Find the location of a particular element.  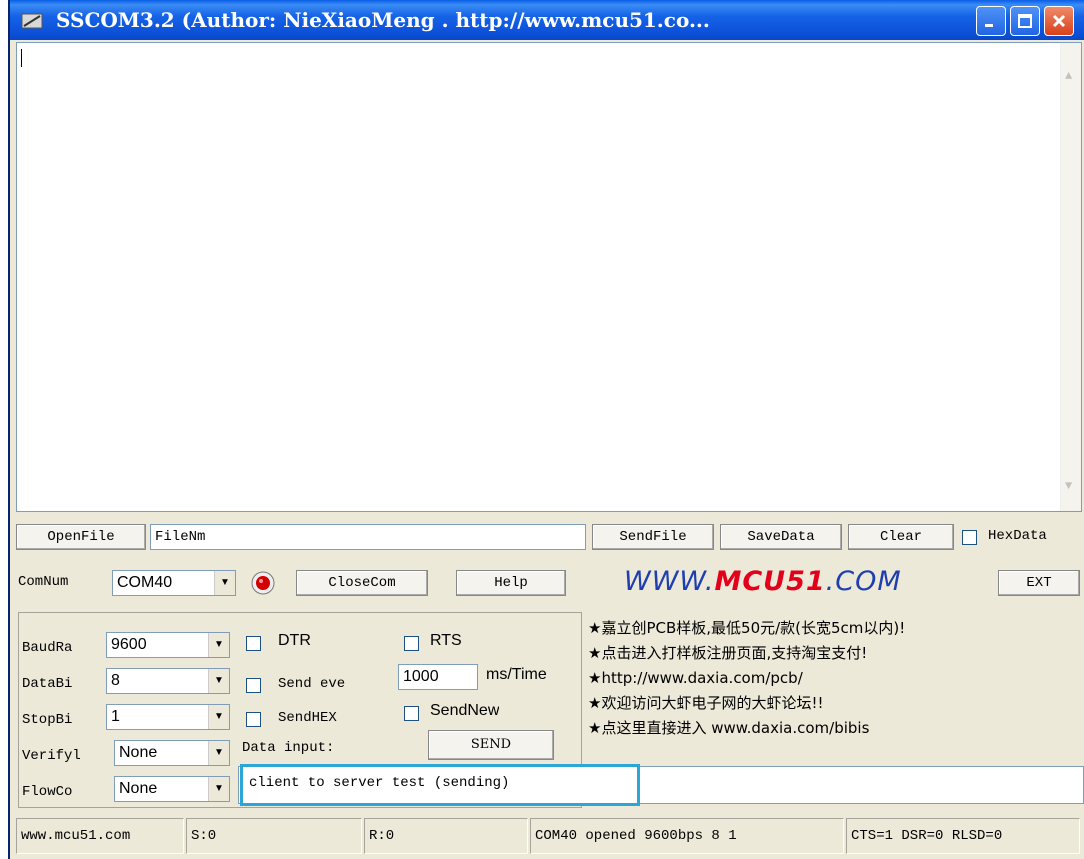

flow-control-select: None ▼ is located at coordinates (172, 789).